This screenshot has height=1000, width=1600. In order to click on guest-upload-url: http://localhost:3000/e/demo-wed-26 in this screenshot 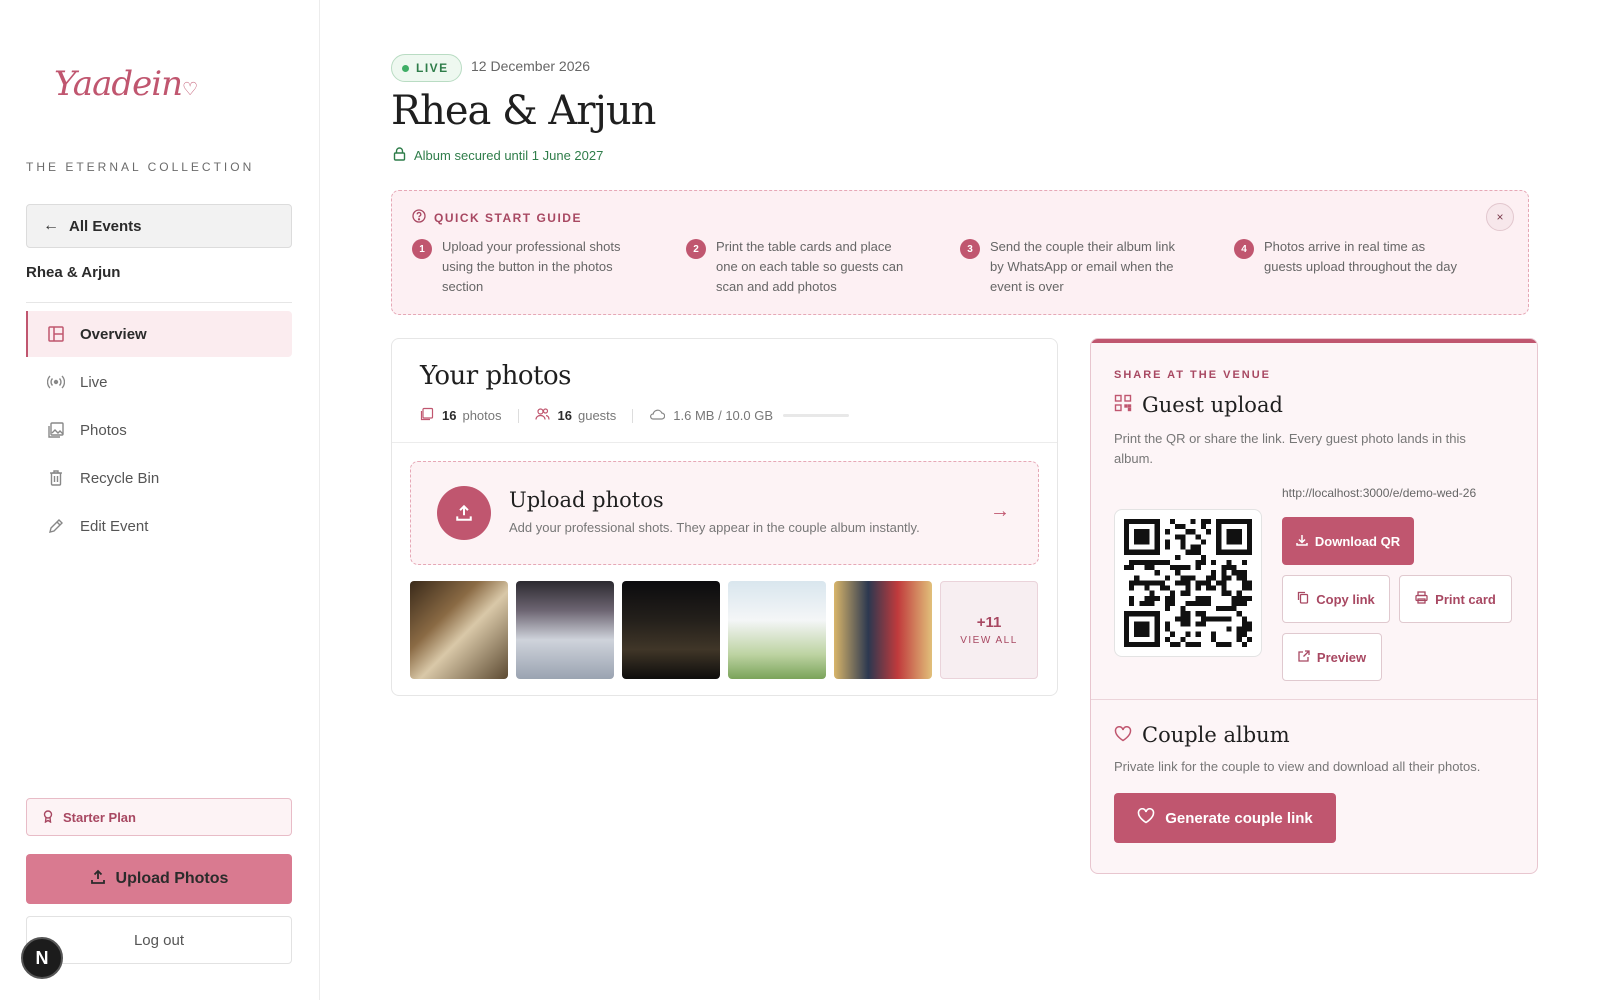, I will do `click(1379, 493)`.